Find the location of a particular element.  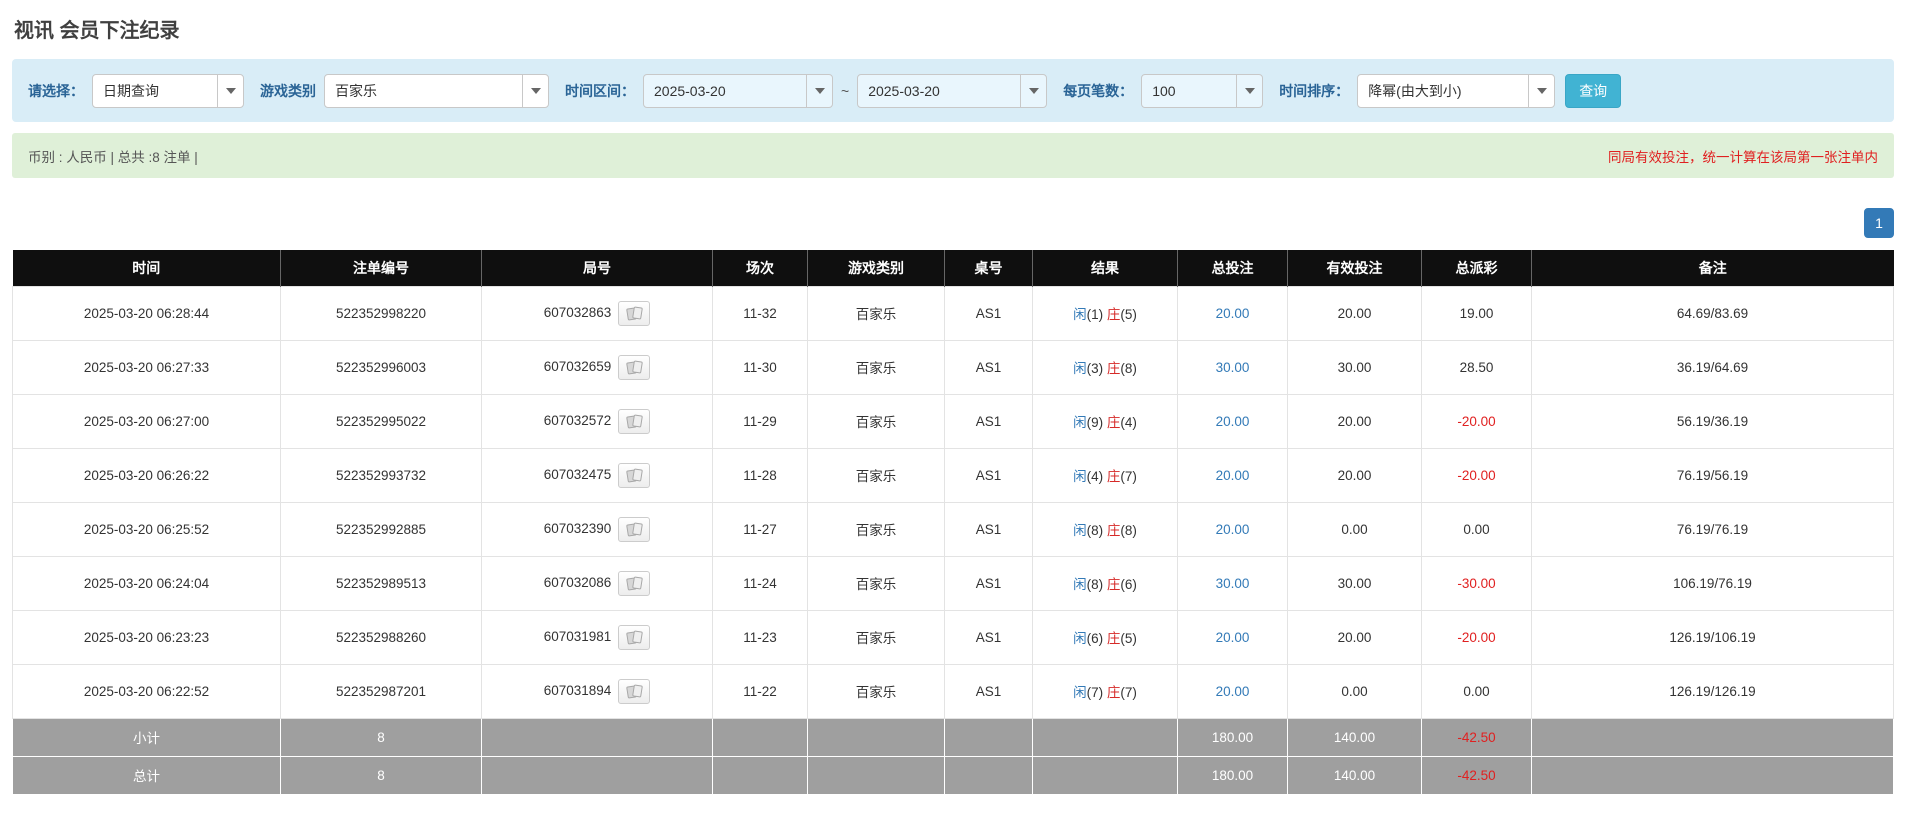

cell-bet-id: 522352992885 is located at coordinates (381, 529).